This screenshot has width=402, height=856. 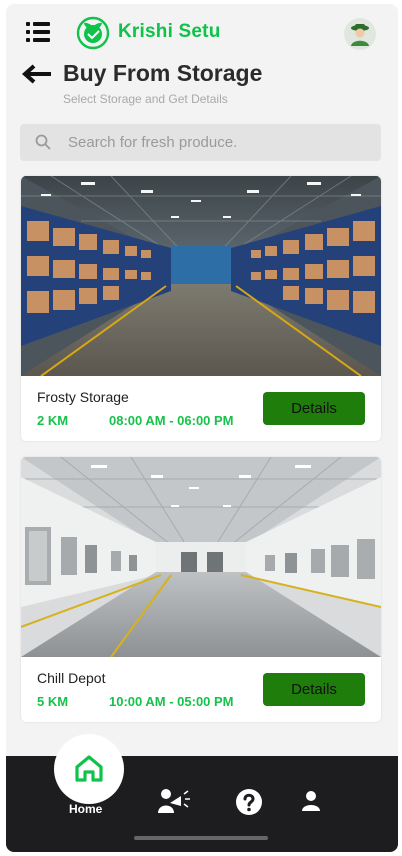 I want to click on search-input, so click(x=218, y=142).